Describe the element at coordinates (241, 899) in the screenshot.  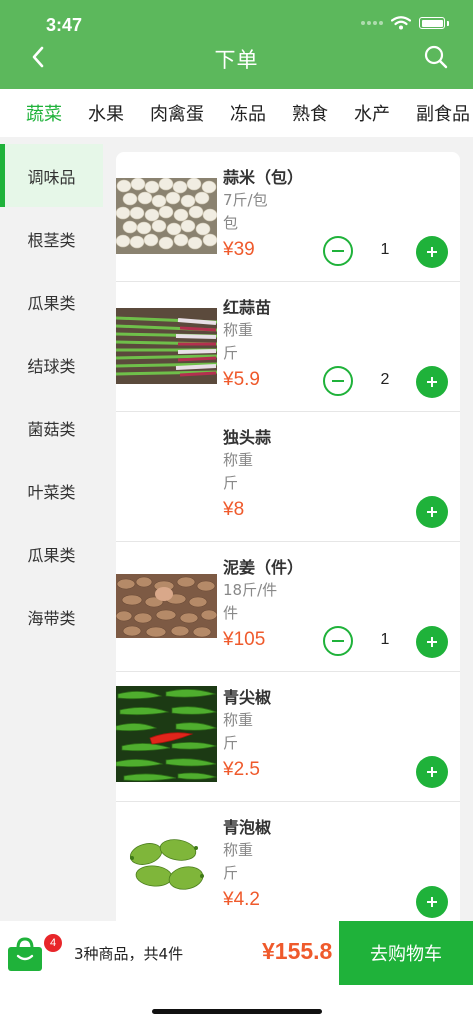
I see `product-price: ¥4.2` at that location.